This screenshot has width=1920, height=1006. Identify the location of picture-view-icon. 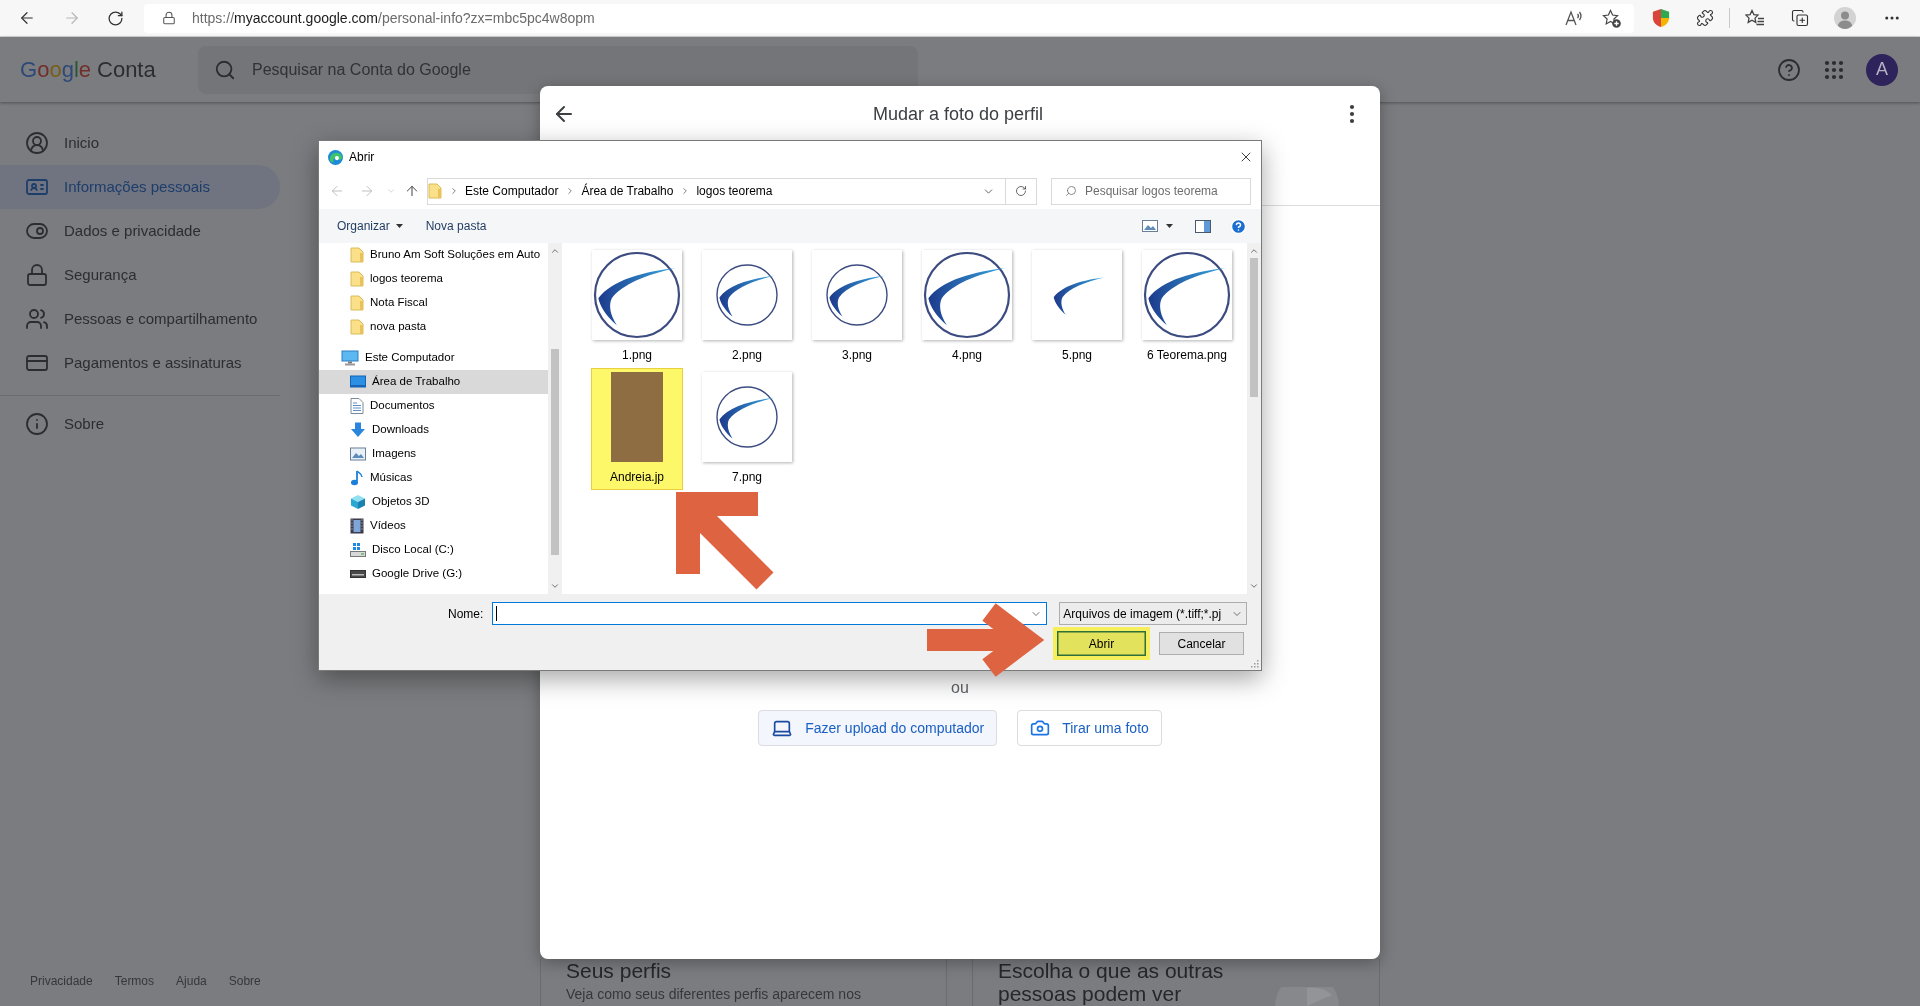
(1150, 226).